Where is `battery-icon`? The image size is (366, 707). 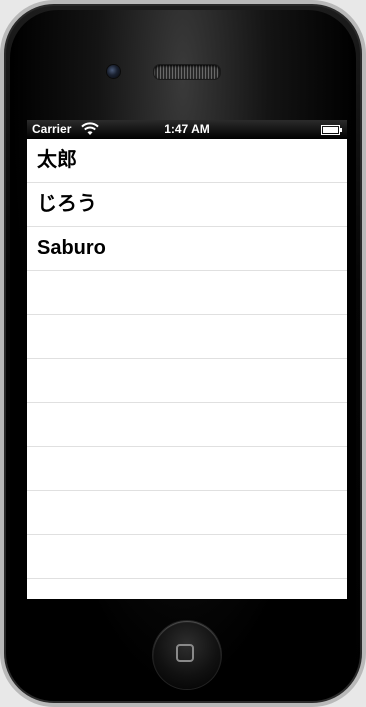
battery-icon is located at coordinates (331, 130).